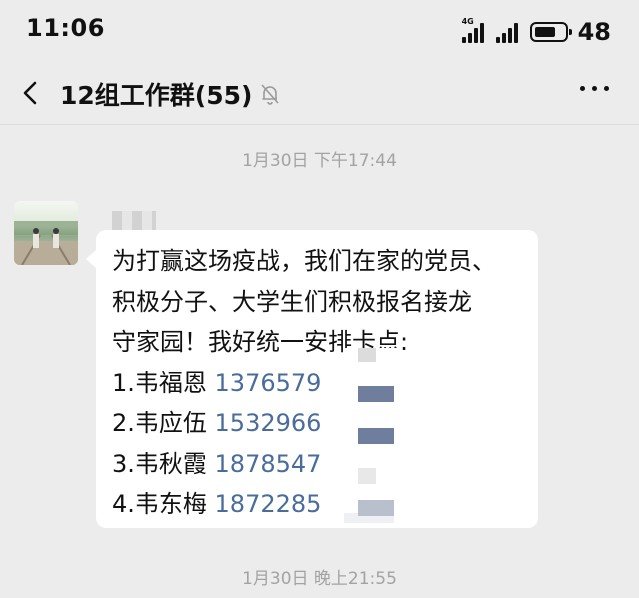 The width and height of the screenshot is (639, 598). What do you see at coordinates (594, 88) in the screenshot?
I see `more-options-icon` at bounding box center [594, 88].